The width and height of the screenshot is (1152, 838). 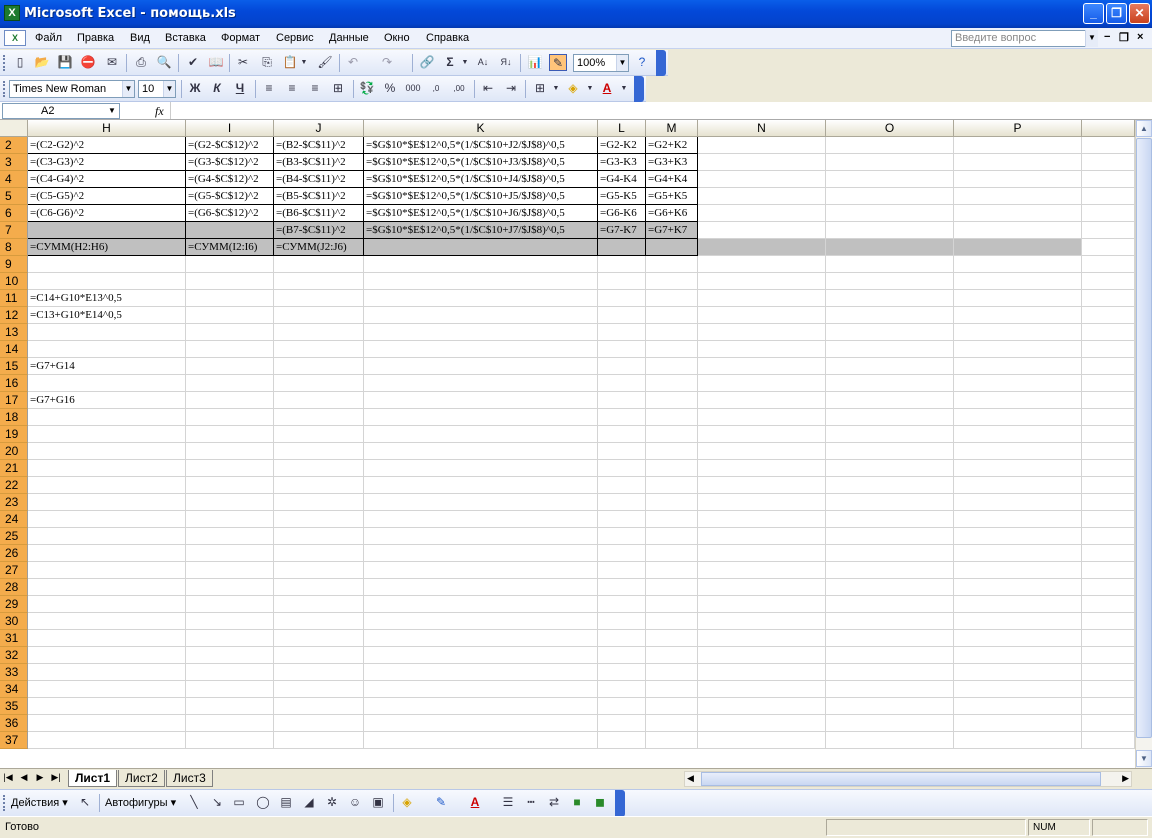 What do you see at coordinates (622, 689) in the screenshot?
I see `cell-l34` at bounding box center [622, 689].